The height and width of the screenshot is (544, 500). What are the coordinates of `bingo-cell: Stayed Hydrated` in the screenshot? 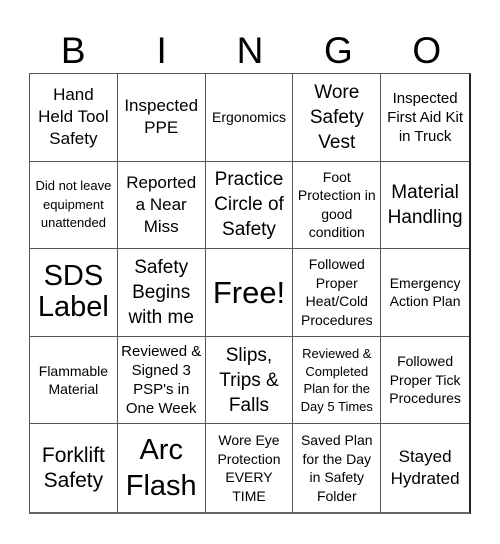 It's located at (425, 468).